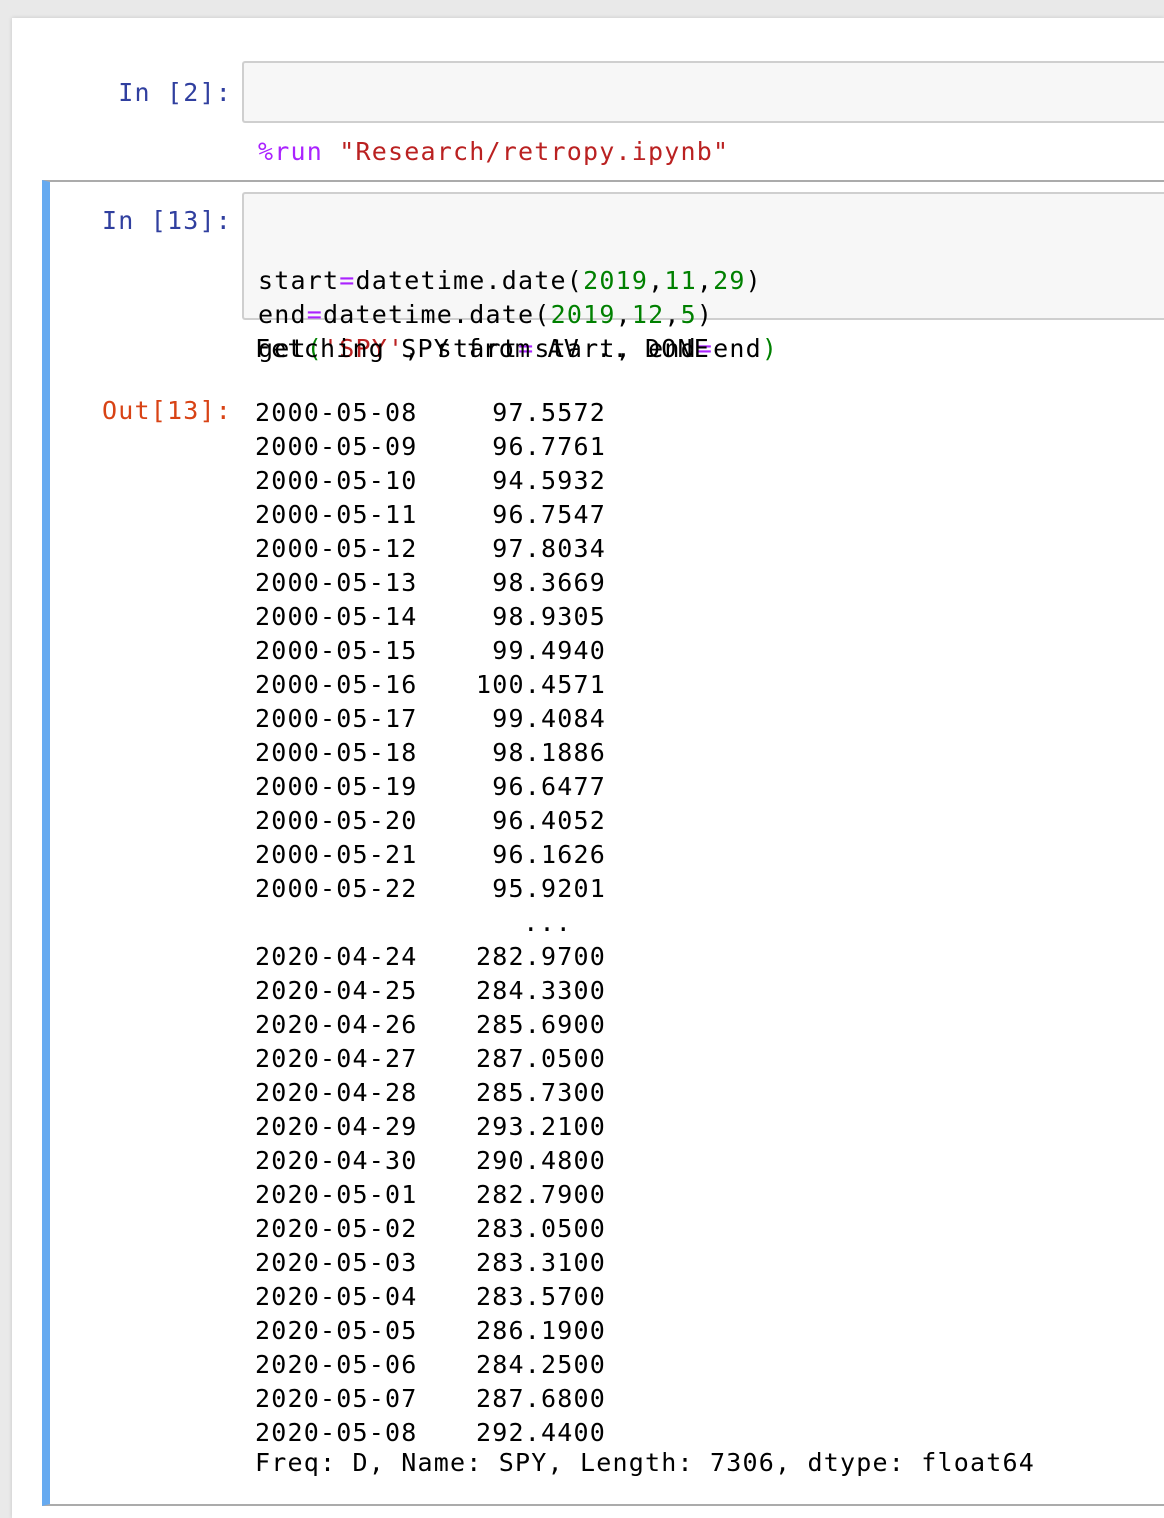  What do you see at coordinates (336, 820) in the screenshot?
I see `series-date: 2000-05-20` at bounding box center [336, 820].